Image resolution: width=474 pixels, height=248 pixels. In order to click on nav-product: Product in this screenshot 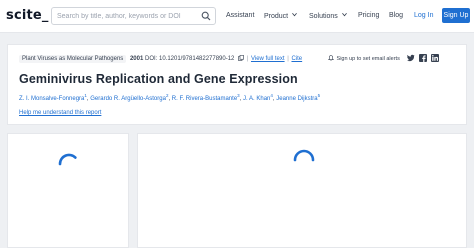, I will do `click(280, 16)`.